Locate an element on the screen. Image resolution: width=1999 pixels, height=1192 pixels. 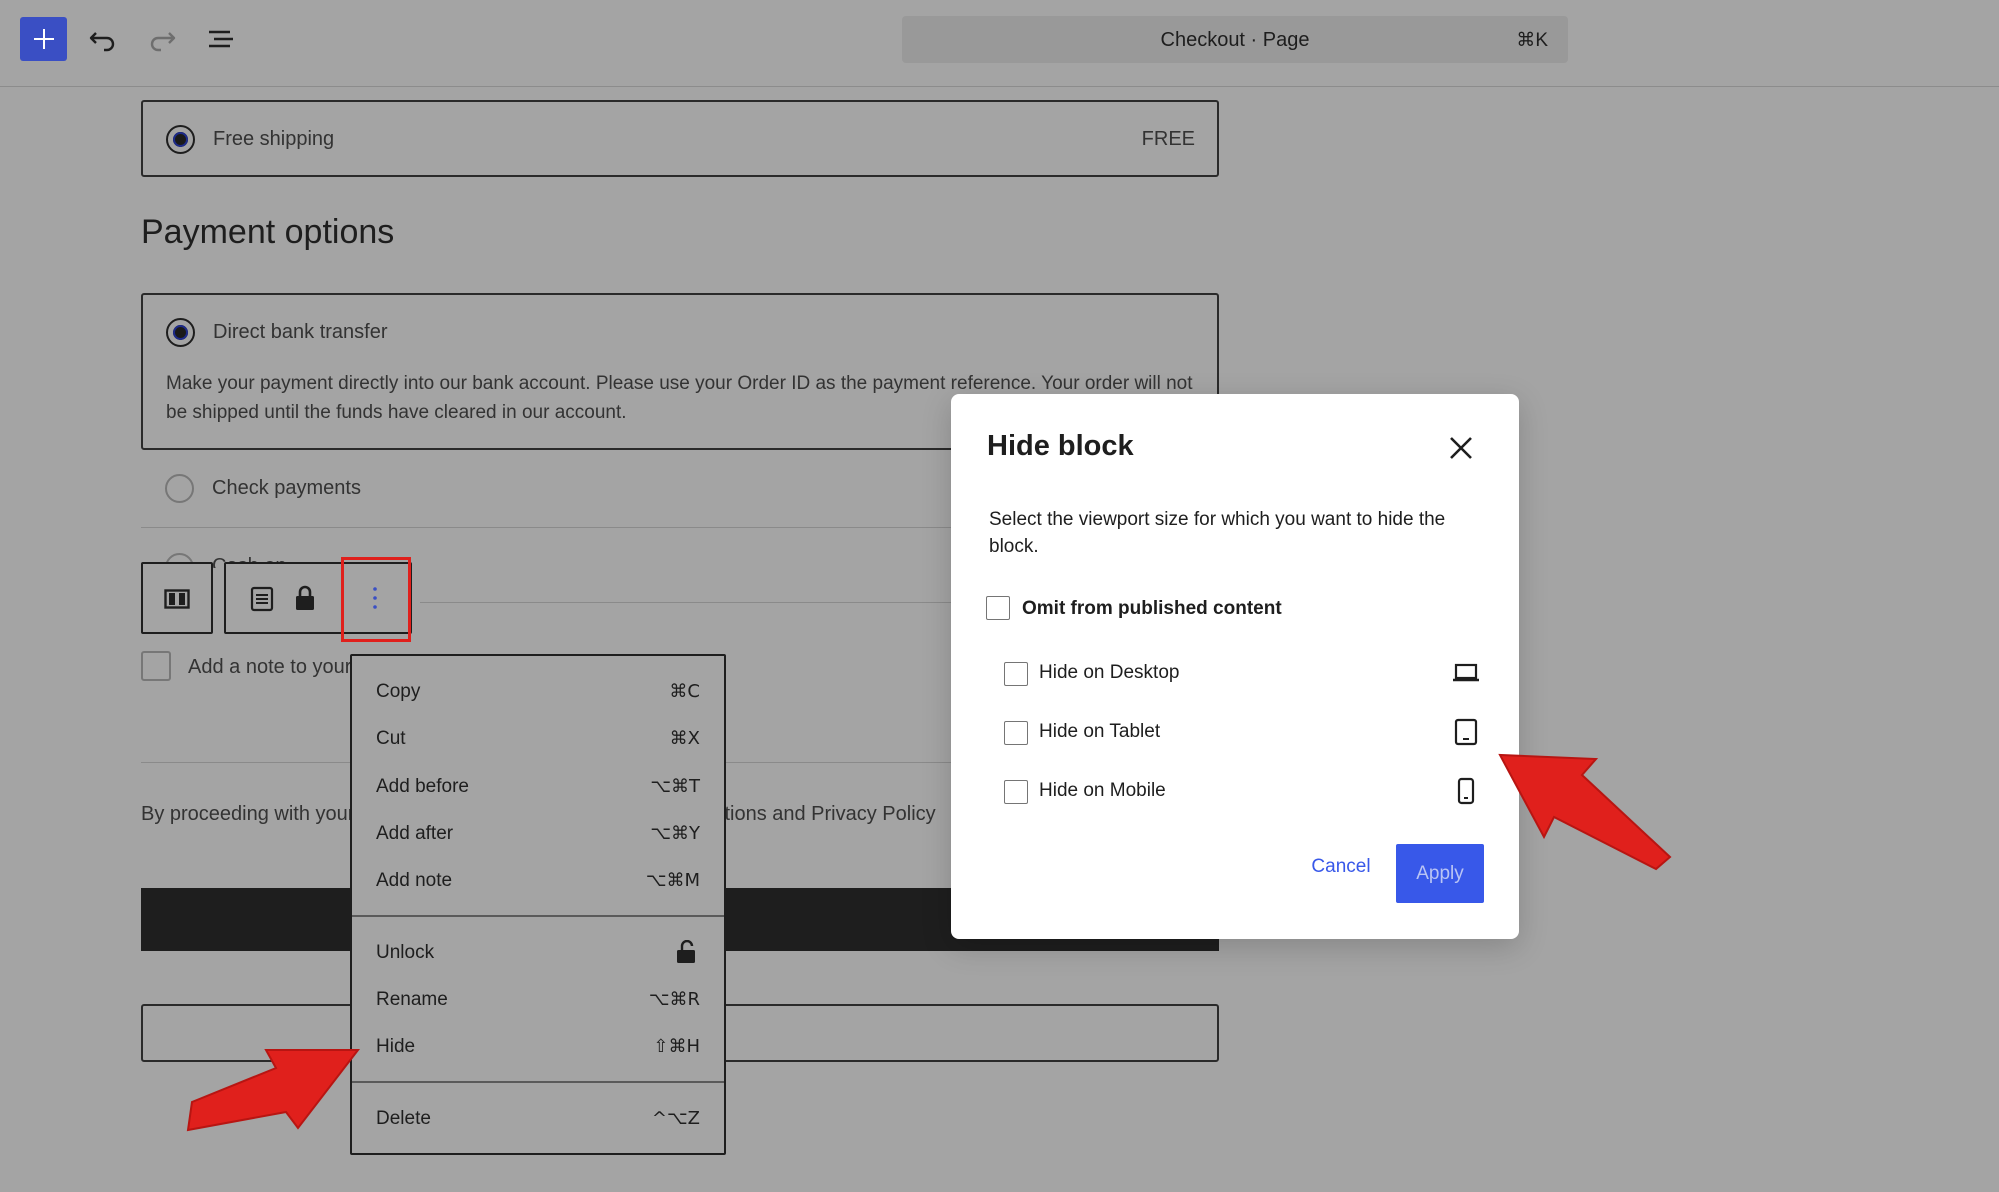
menu-item-add-note: Add note ⌥⌘M is located at coordinates (538, 880).